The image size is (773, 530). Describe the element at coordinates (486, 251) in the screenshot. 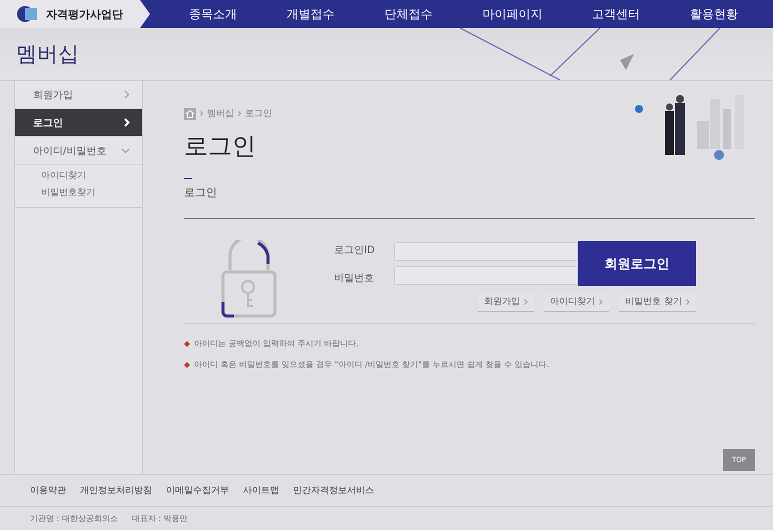

I see `login-id-field` at that location.